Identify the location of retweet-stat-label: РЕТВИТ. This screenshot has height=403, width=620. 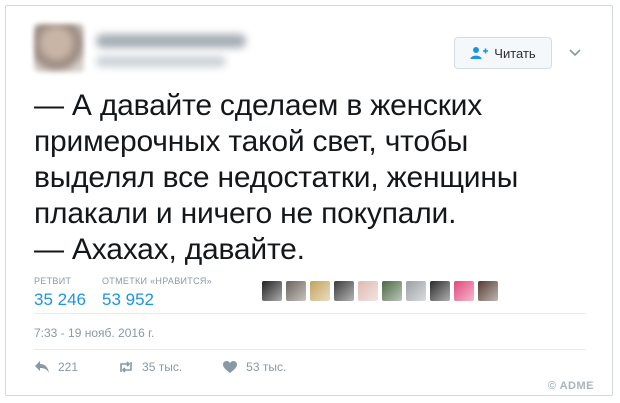
(53, 281).